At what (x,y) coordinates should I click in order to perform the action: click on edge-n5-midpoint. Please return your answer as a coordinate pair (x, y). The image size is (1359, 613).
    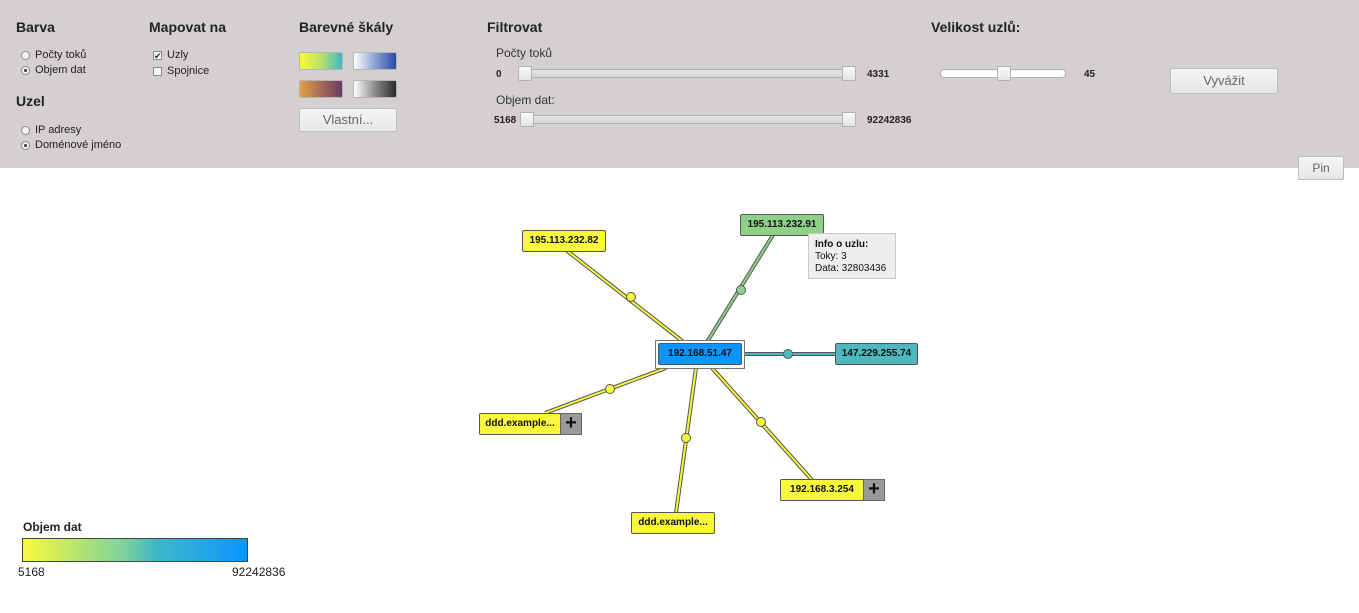
    Looking at the image, I should click on (686, 438).